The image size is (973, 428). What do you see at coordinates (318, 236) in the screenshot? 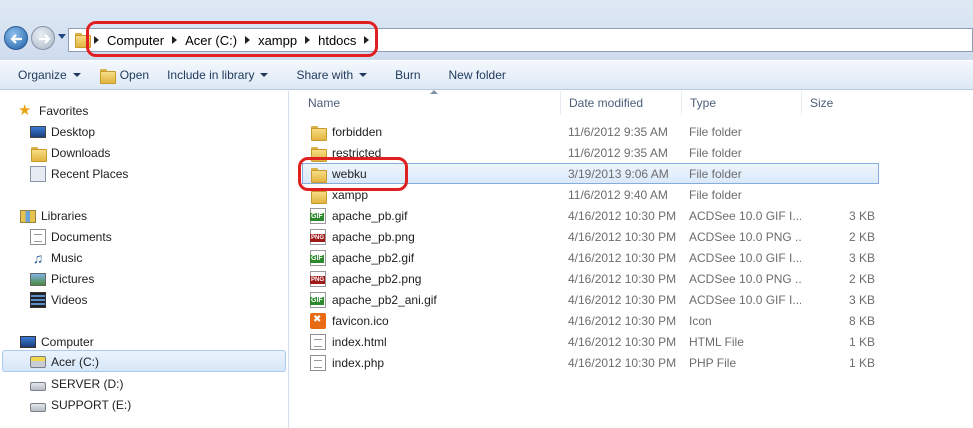
I see `png-icon` at bounding box center [318, 236].